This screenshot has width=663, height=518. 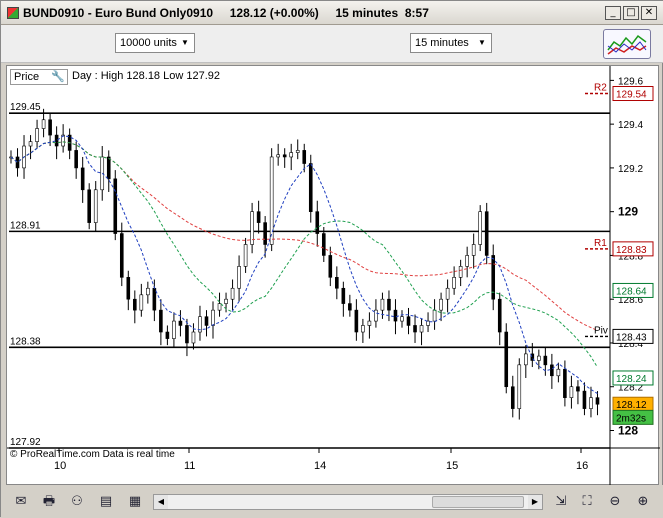 What do you see at coordinates (631, 418) in the screenshot?
I see `axis-value-tag-text: 2m32s` at bounding box center [631, 418].